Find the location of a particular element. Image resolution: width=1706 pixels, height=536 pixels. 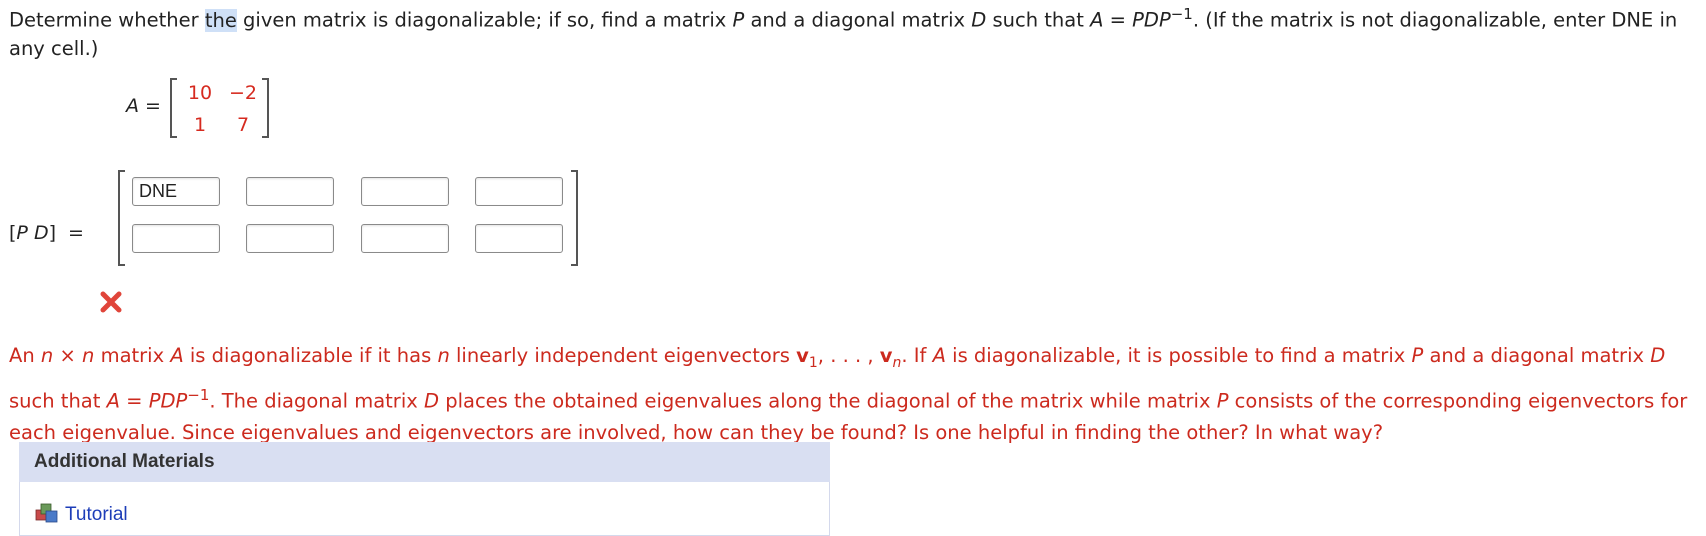

pd-input-r1c3 is located at coordinates (405, 191).